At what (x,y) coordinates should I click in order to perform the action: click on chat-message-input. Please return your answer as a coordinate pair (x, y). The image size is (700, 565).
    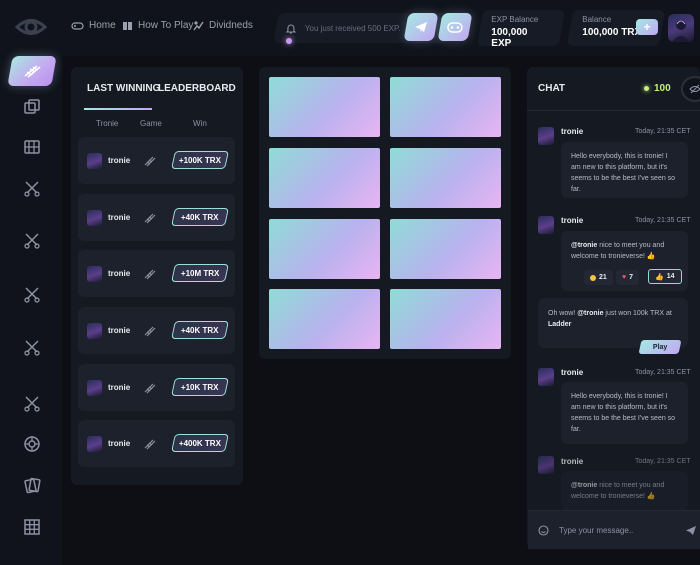
    Looking at the image, I should click on (615, 530).